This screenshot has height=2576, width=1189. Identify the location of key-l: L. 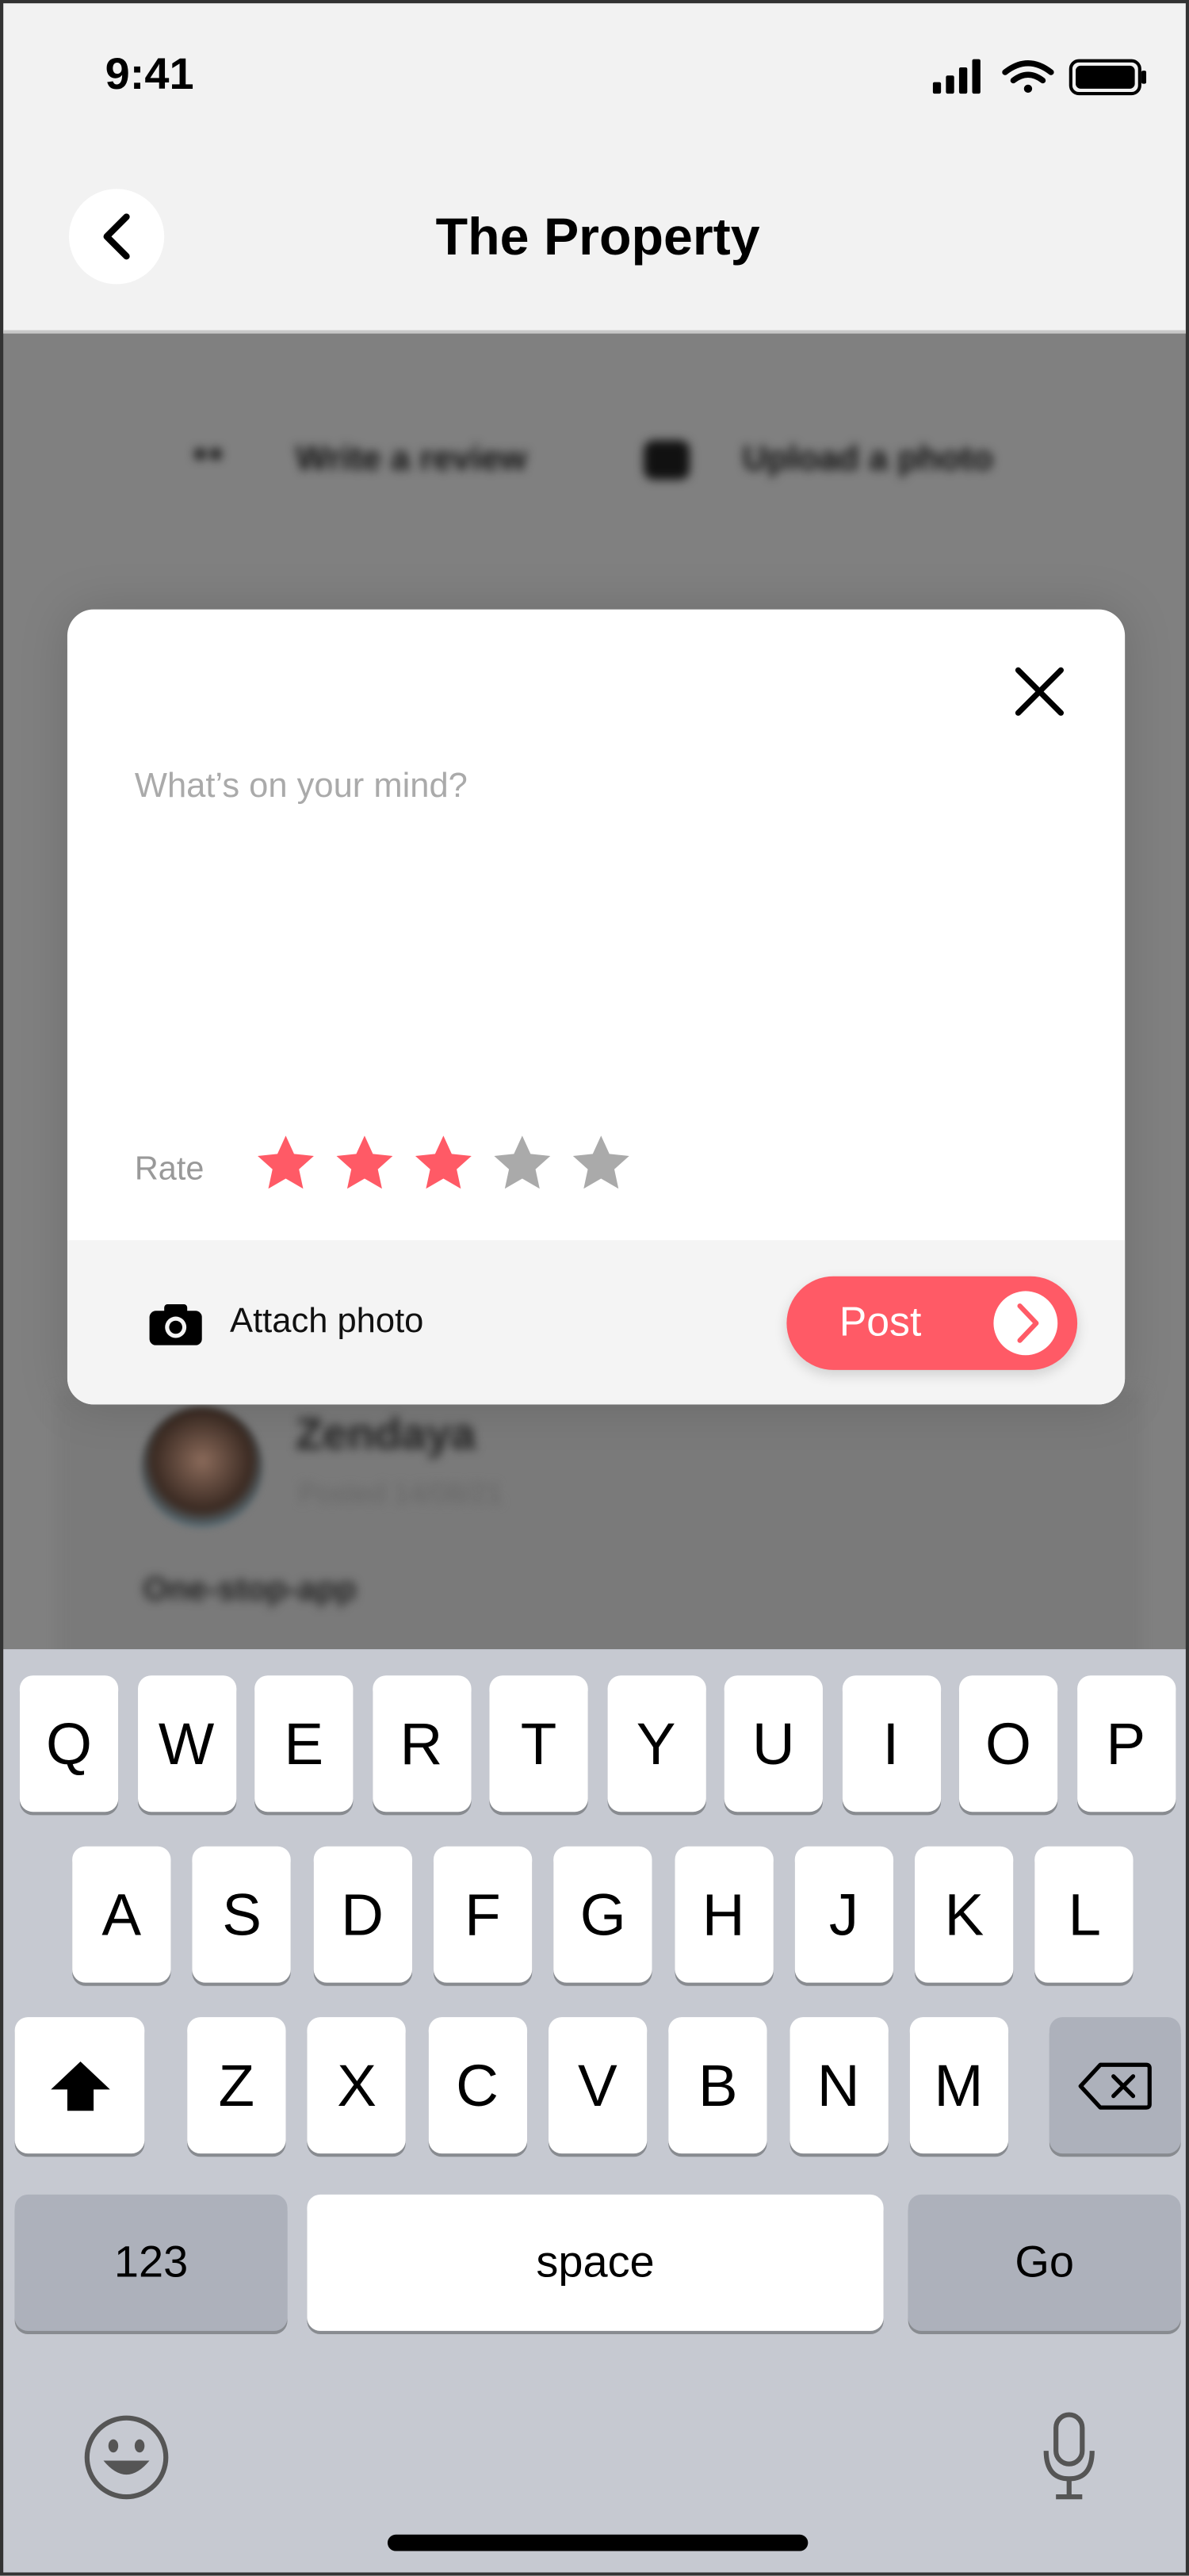
(1084, 1914).